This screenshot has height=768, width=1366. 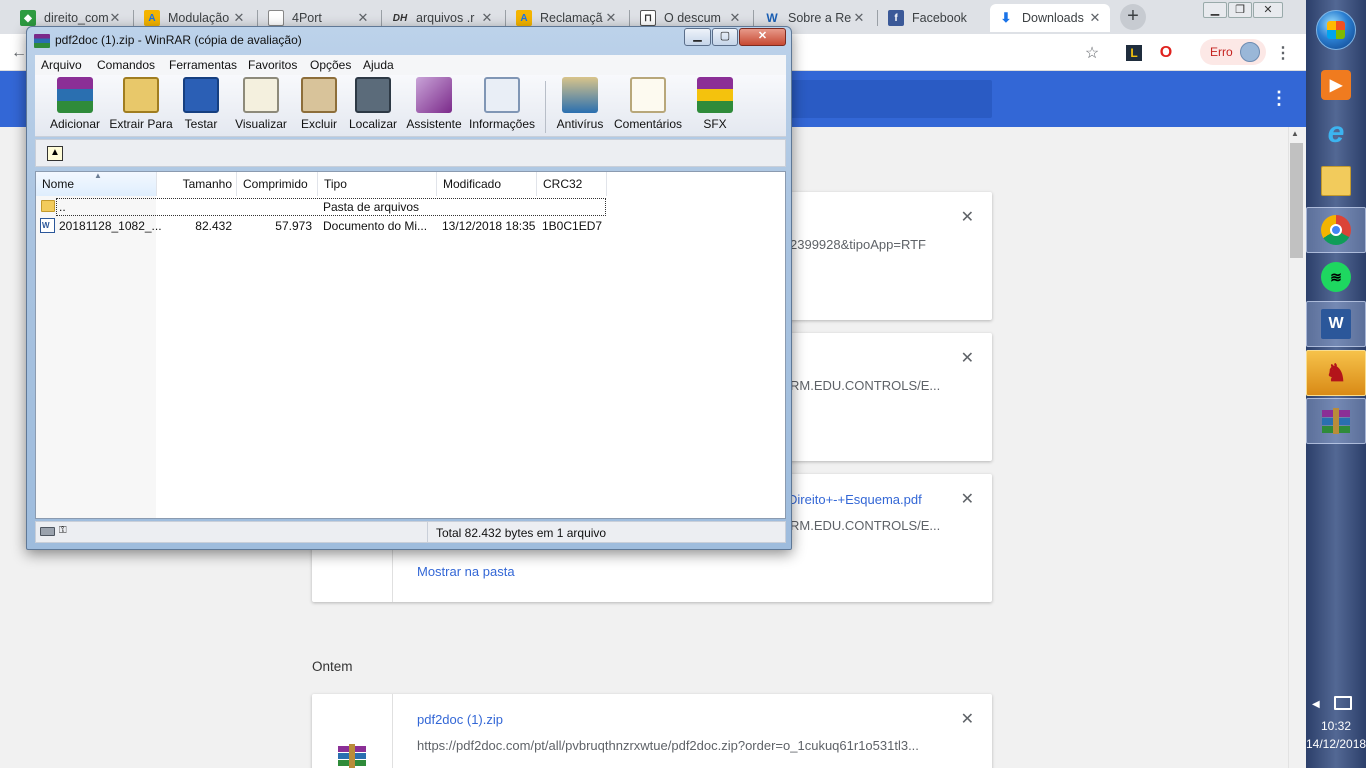 I want to click on file-packed: 57.973, so click(x=293, y=226).